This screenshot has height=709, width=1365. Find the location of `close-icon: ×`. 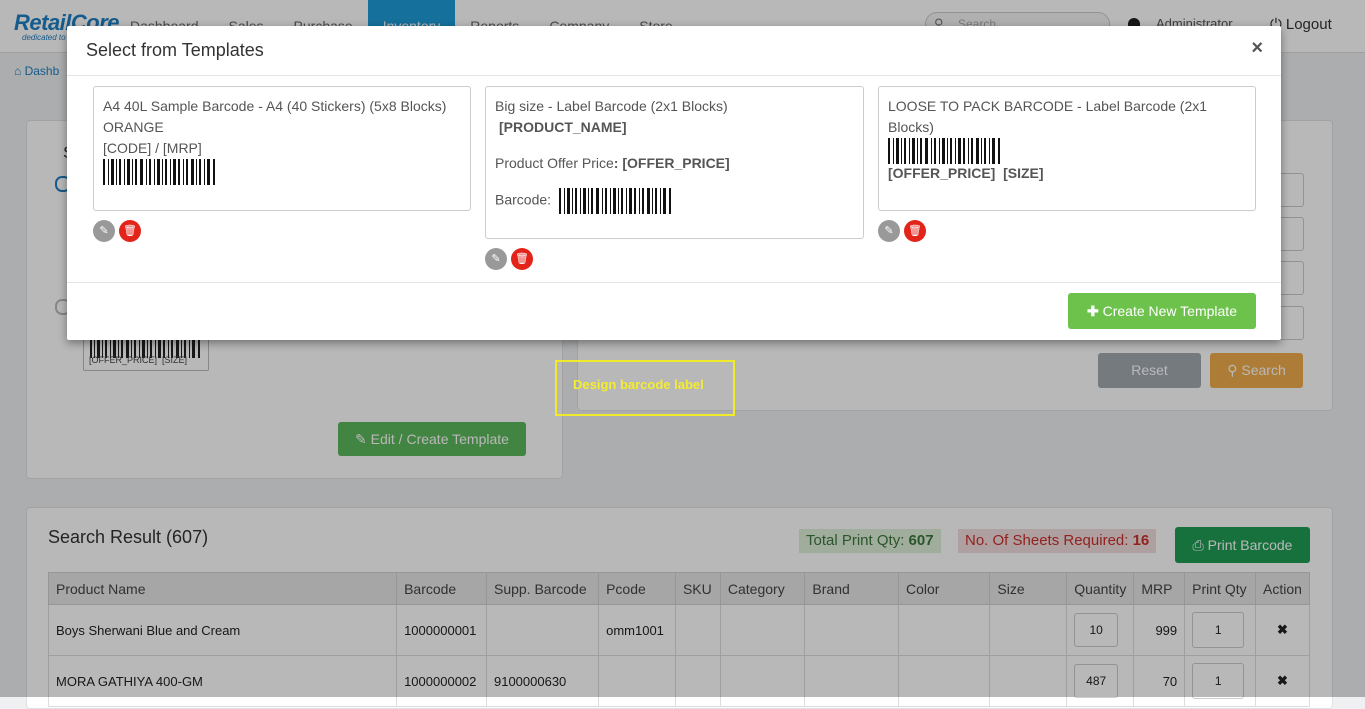

close-icon: × is located at coordinates (1257, 48).